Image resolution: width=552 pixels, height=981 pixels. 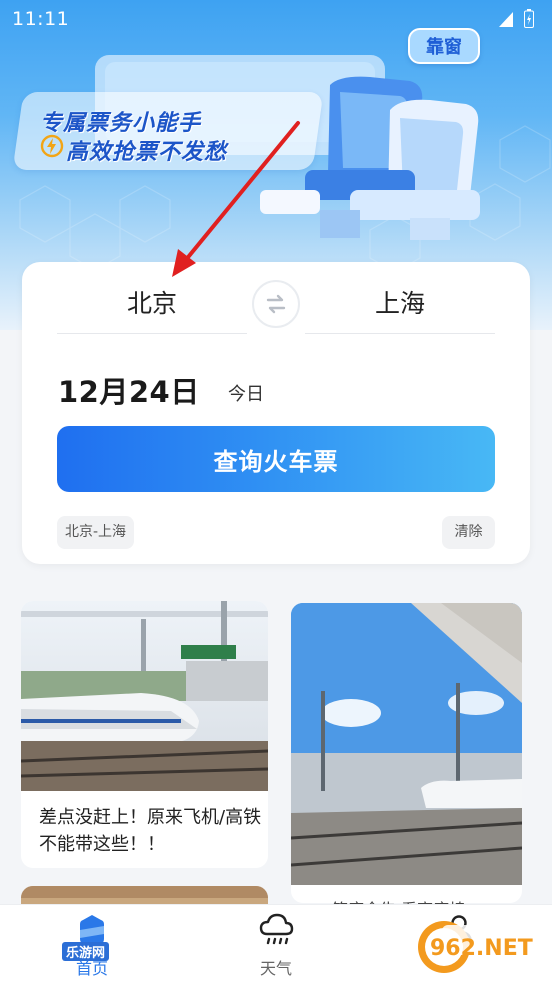 What do you see at coordinates (150, 831) in the screenshot?
I see `article-title: 差点没赶上！原来飞机/高铁不能带这些！！` at bounding box center [150, 831].